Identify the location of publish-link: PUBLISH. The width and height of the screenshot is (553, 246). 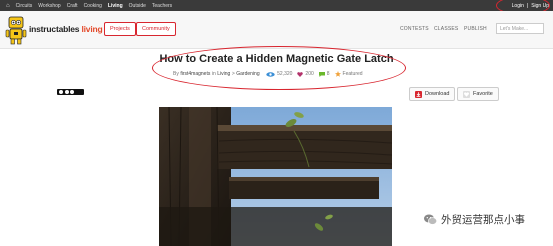
(475, 29).